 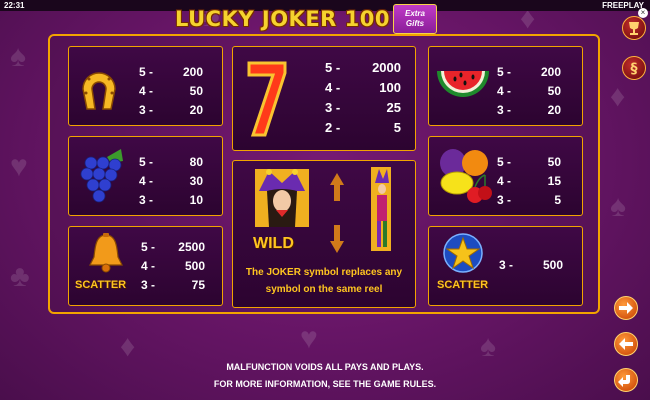 What do you see at coordinates (191, 246) in the screenshot?
I see `payout-value: 2500` at bounding box center [191, 246].